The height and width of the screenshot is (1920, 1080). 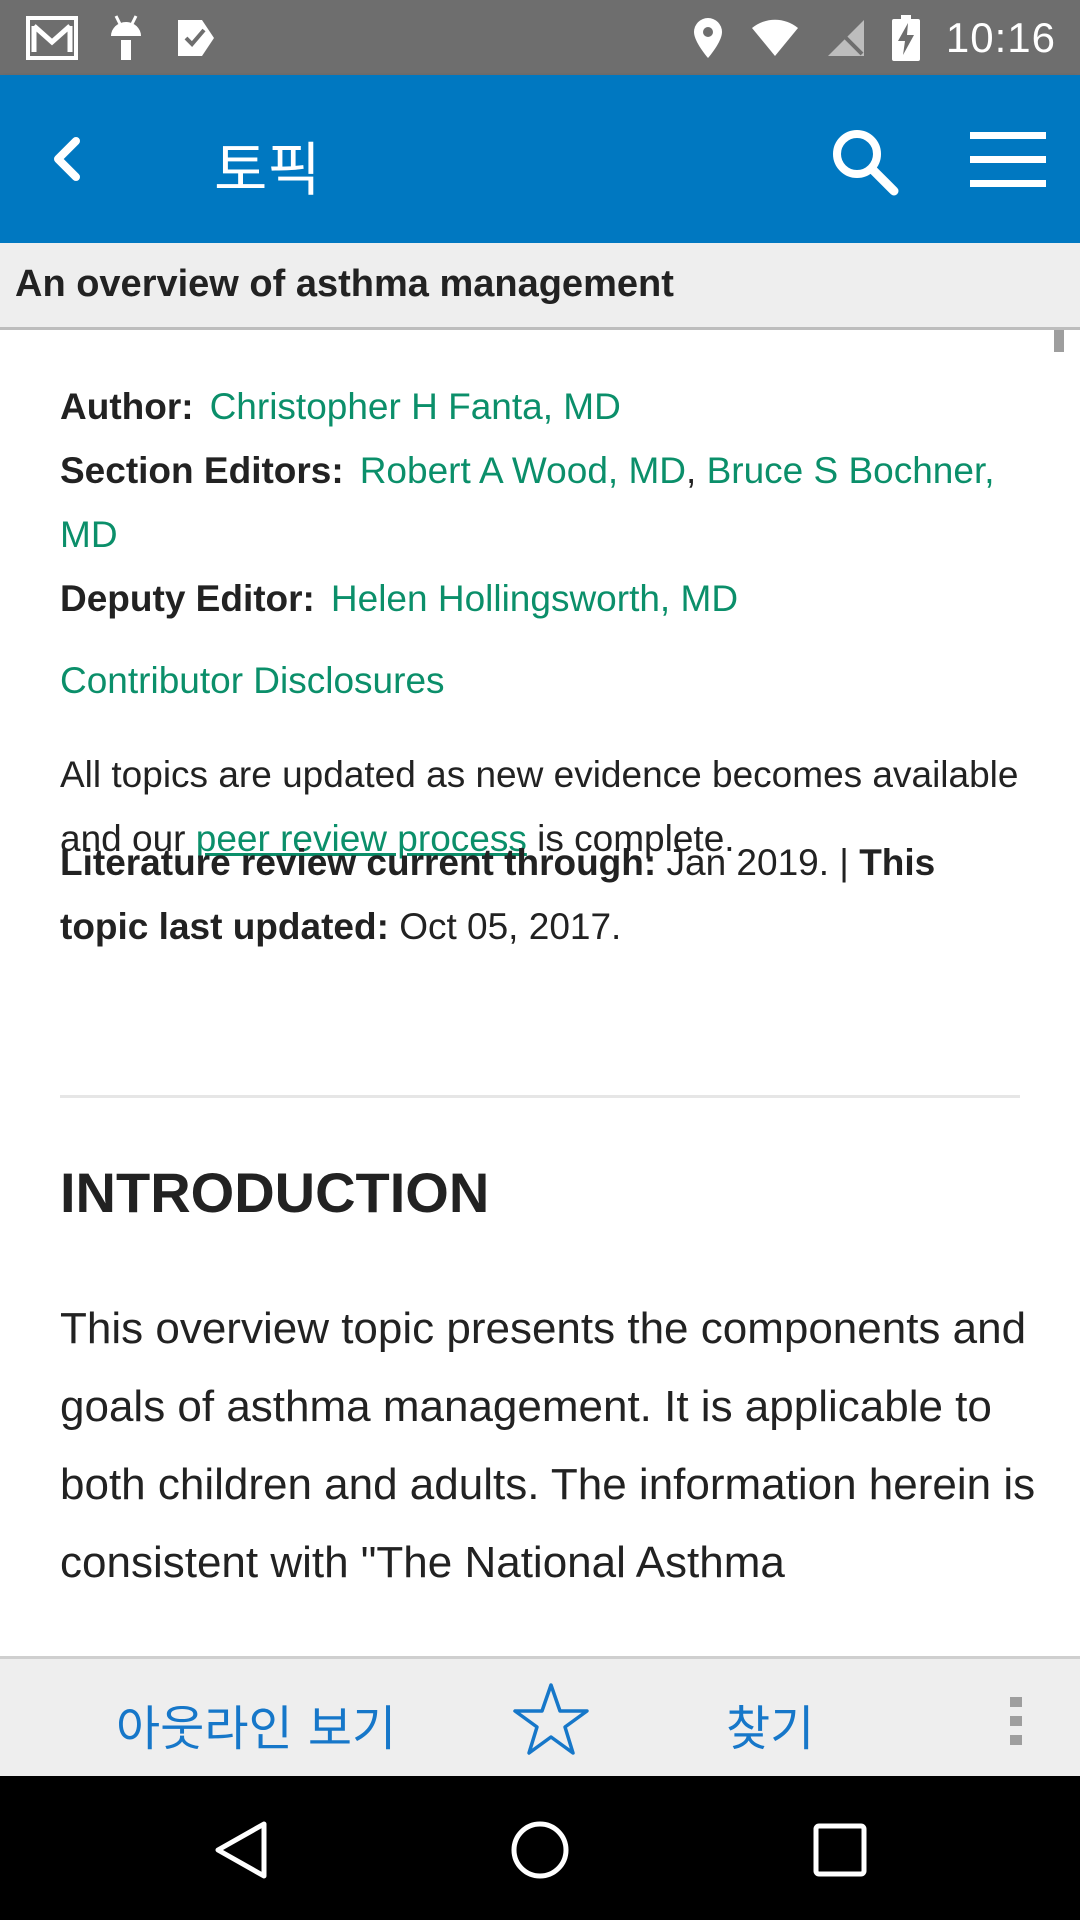 I want to click on topic-header: An overview of asthma management, so click(x=540, y=286).